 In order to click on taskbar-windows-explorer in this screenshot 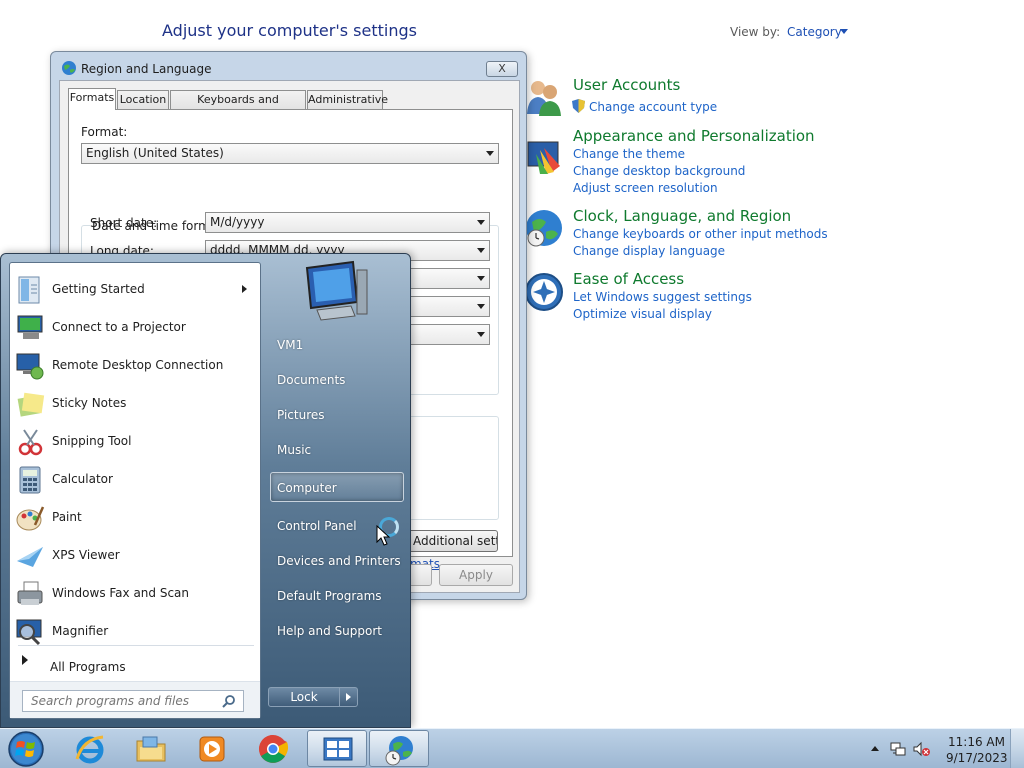, I will do `click(151, 748)`.